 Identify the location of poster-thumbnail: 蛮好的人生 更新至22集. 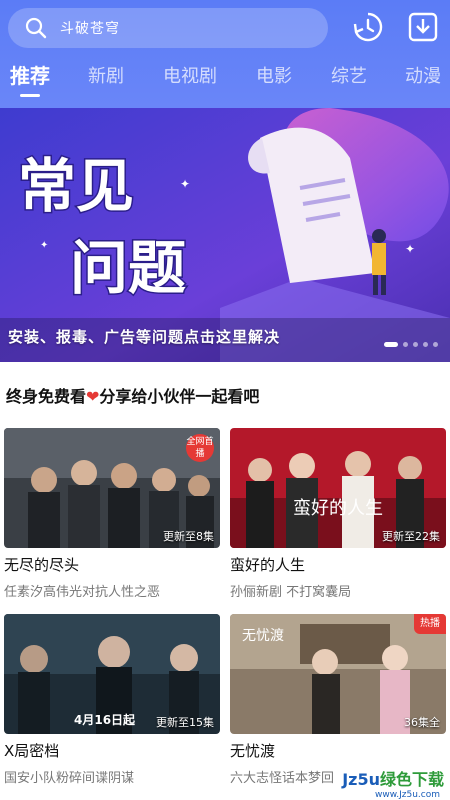
(338, 488).